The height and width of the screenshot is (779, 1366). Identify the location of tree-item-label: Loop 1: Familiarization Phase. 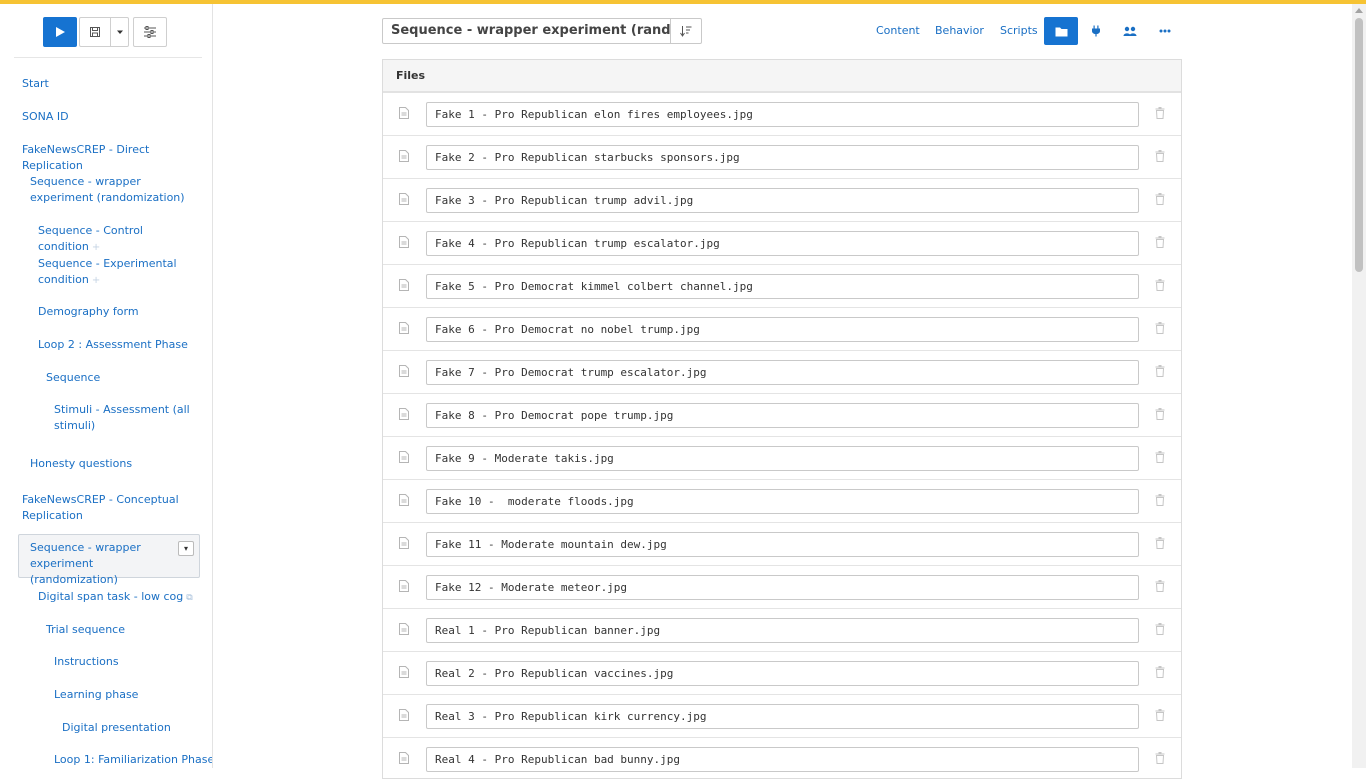
(133, 759).